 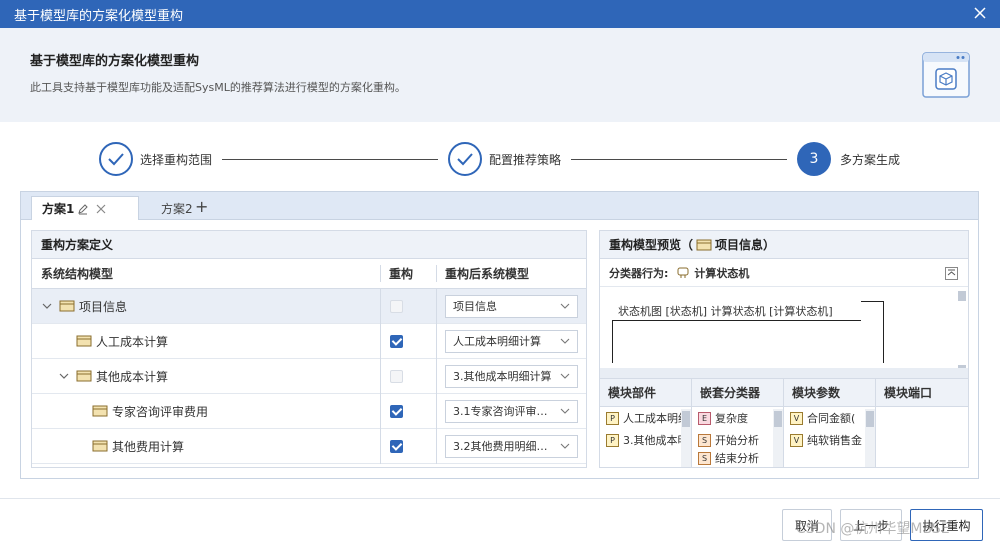 I want to click on tree-label: 项目信息, so click(x=103, y=306).